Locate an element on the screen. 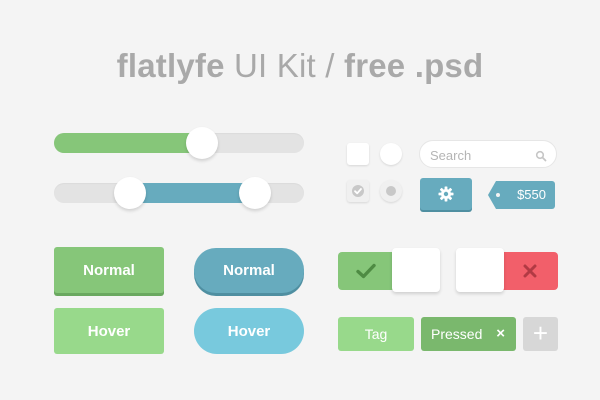 This screenshot has width=600, height=400. blue-hover-button: Hover is located at coordinates (249, 331).